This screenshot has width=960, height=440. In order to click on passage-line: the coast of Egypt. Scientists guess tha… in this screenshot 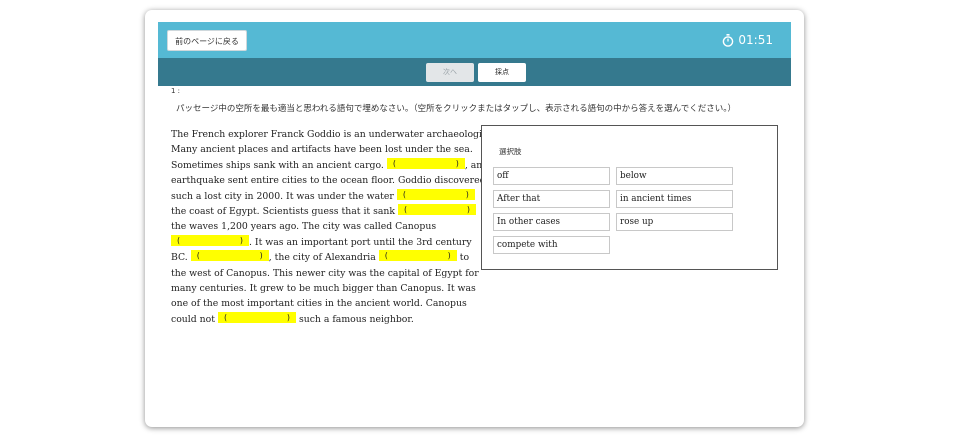, I will do `click(324, 211)`.